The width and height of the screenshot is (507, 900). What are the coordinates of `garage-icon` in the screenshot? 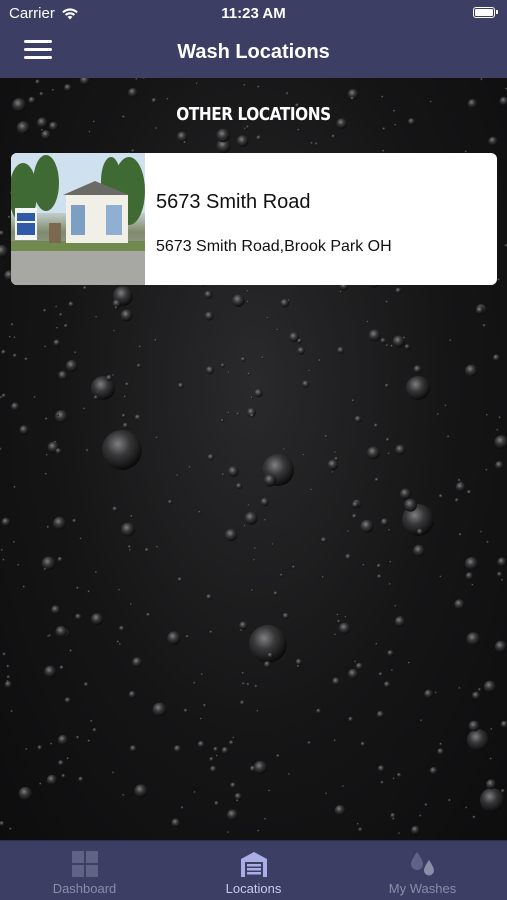 It's located at (253, 864).